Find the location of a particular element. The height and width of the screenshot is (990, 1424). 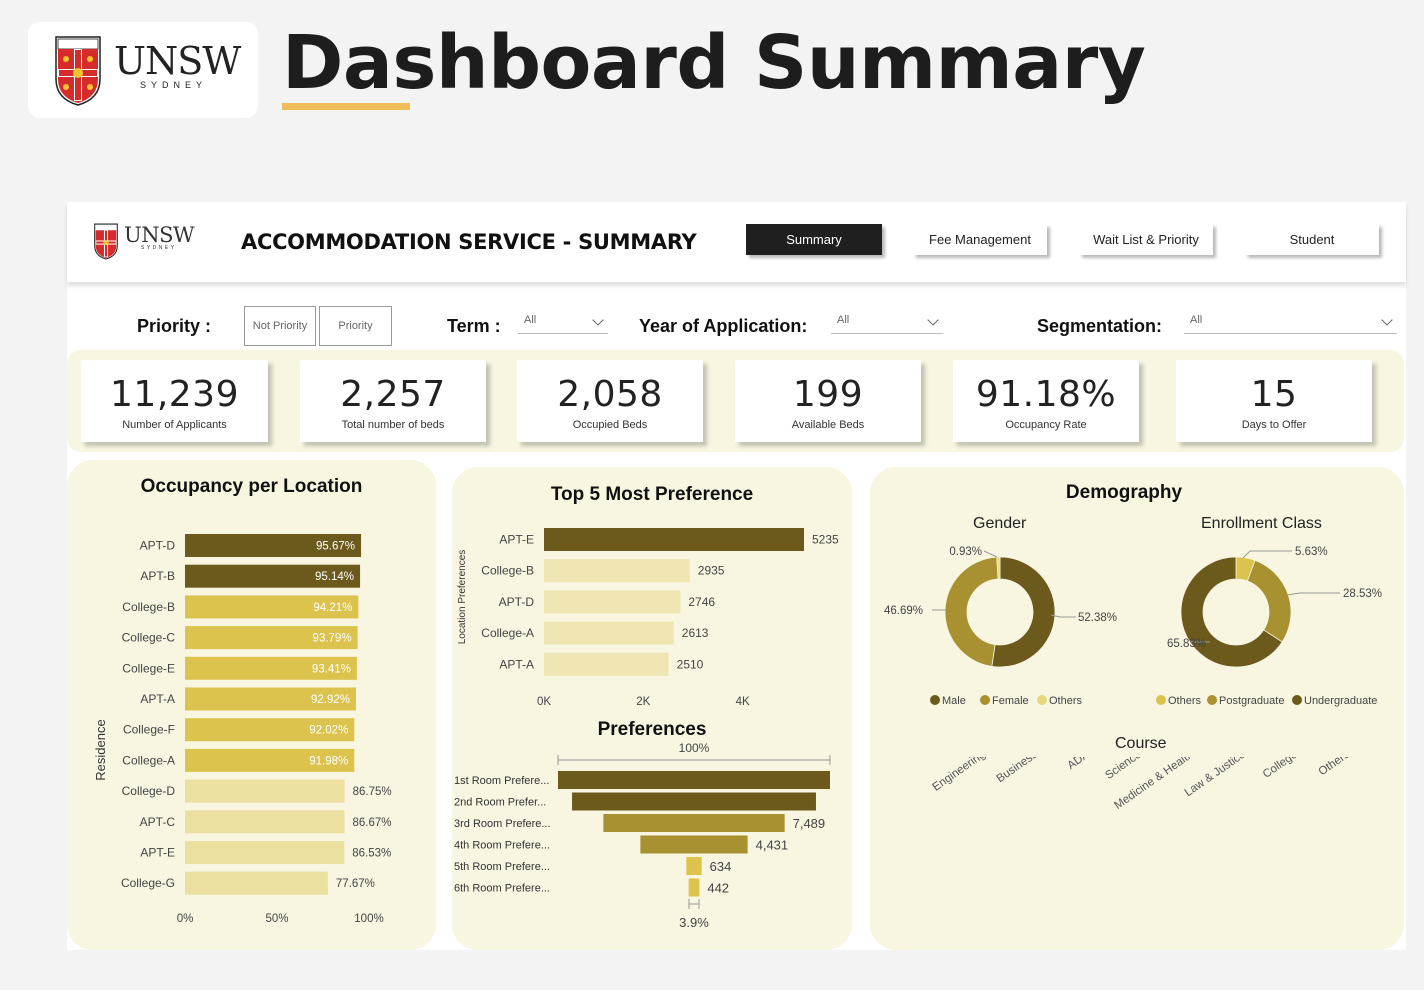

course-category-label: College is located at coordinates (1280, 769).